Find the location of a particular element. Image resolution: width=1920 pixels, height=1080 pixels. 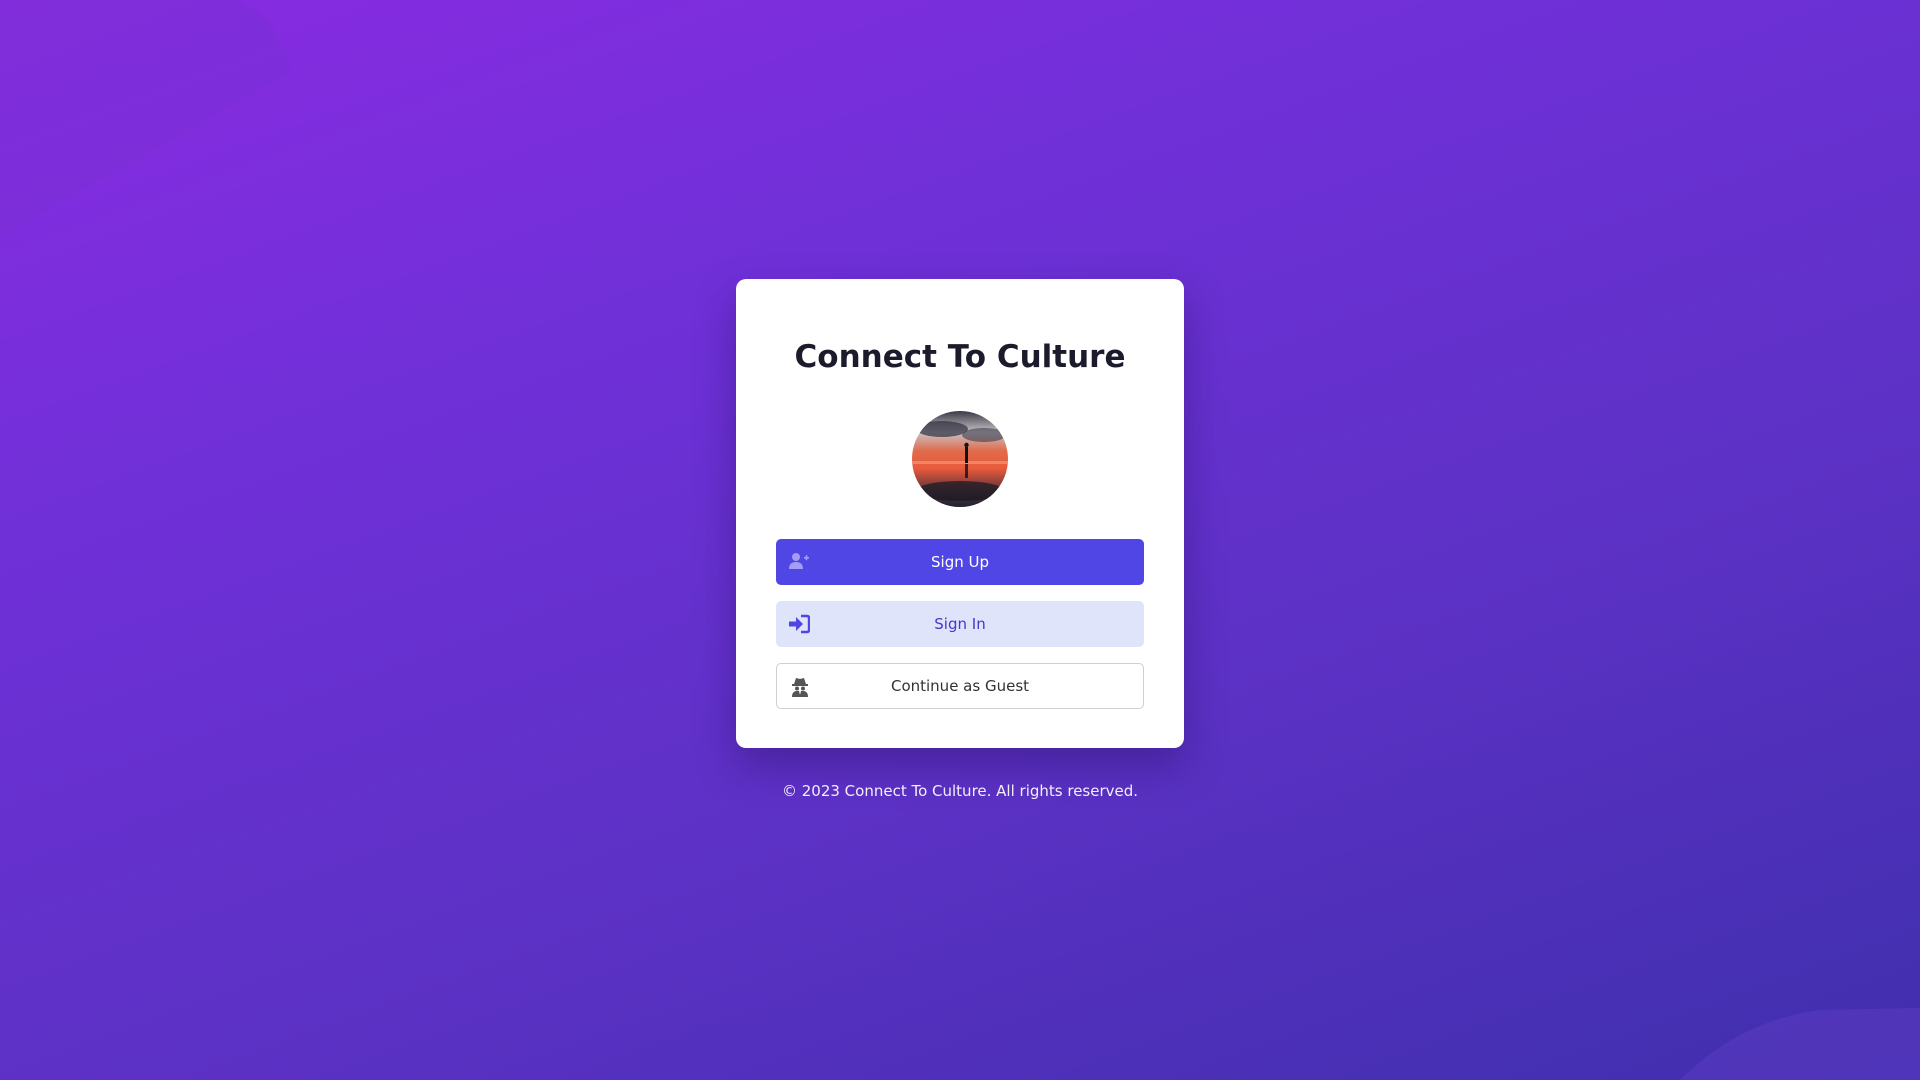

background-decoration is located at coordinates (145, 118).